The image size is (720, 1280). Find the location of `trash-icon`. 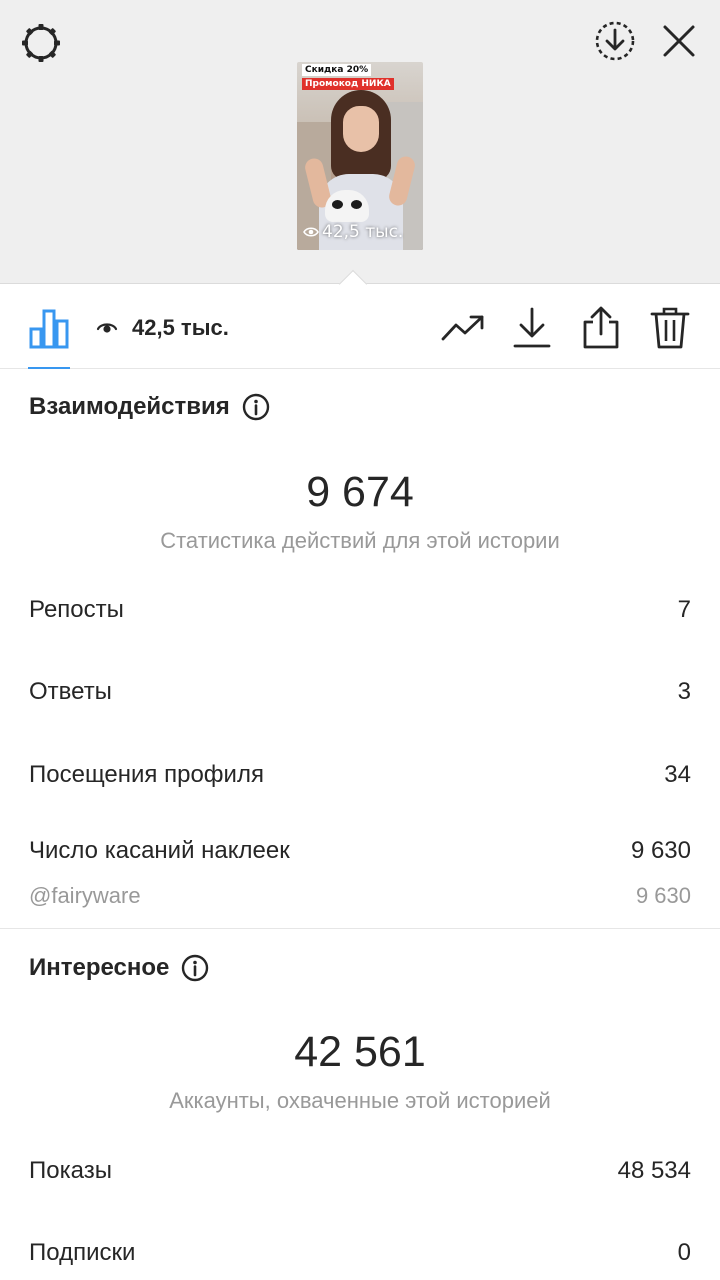

trash-icon is located at coordinates (670, 328).